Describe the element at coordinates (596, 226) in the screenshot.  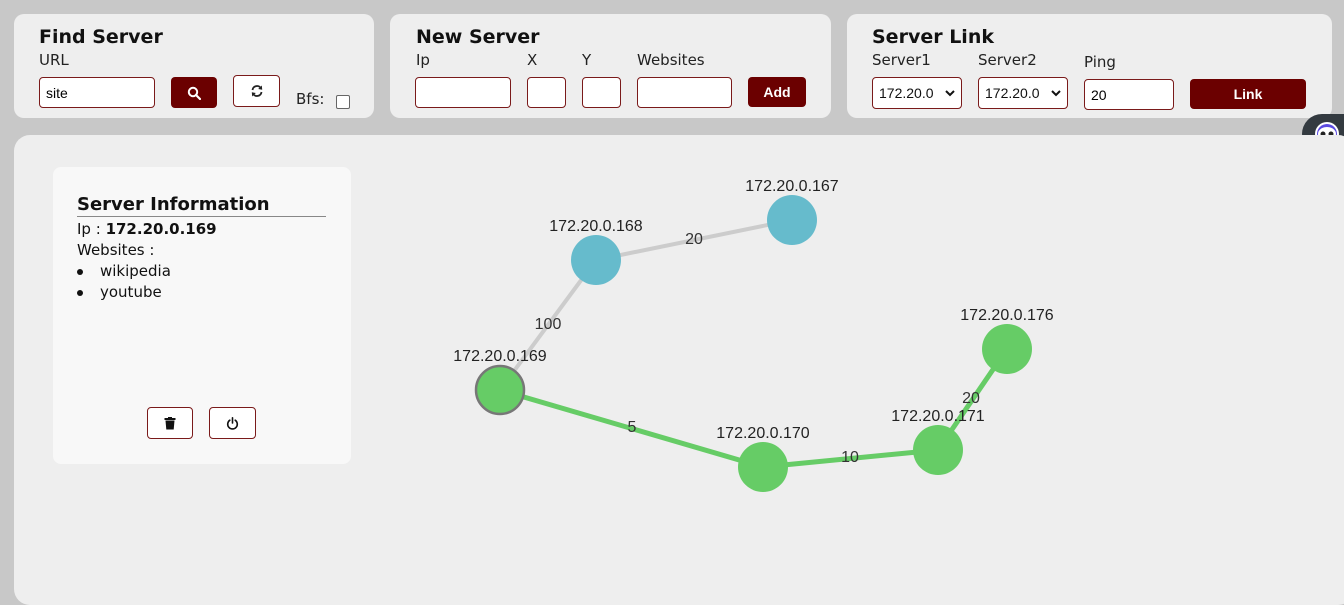
I see `server-node-label: 172.20.0.168` at that location.